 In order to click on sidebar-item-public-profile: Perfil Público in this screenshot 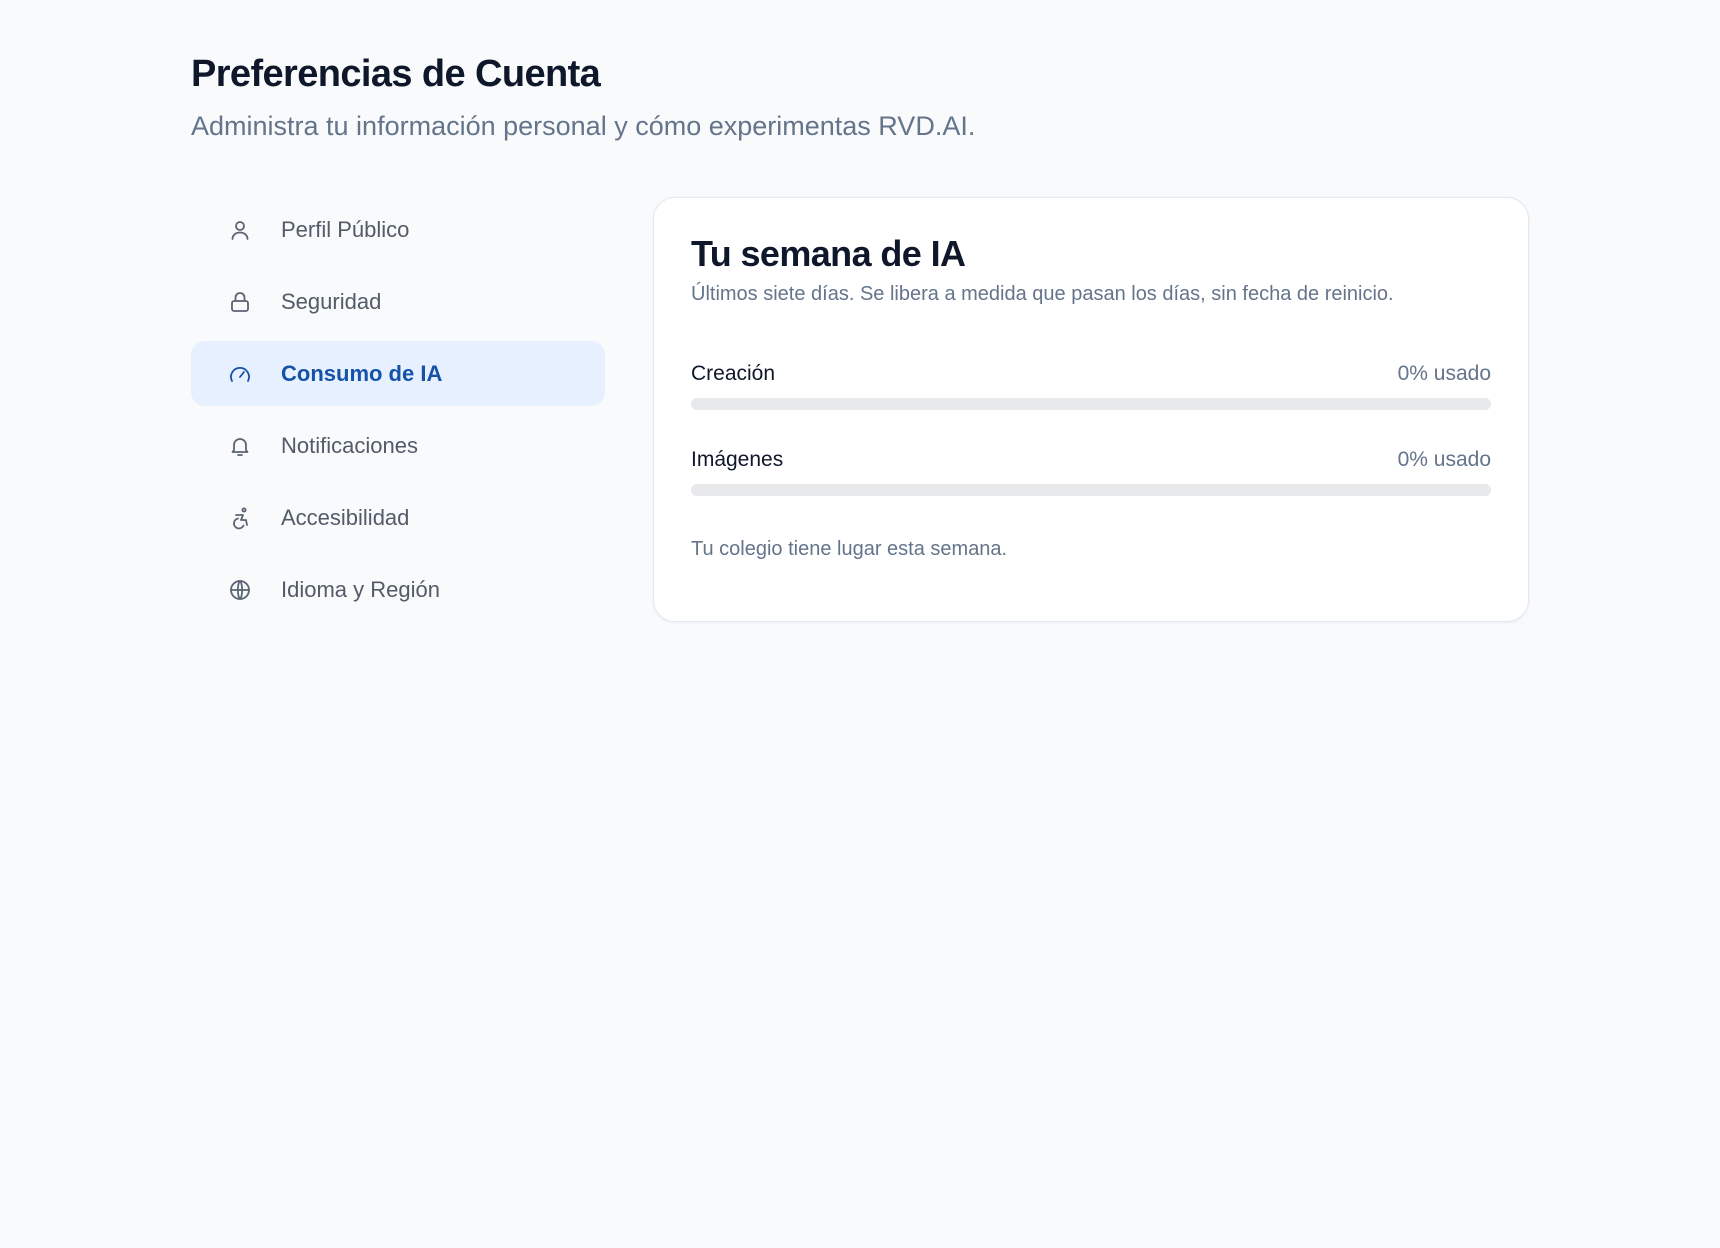, I will do `click(398, 229)`.